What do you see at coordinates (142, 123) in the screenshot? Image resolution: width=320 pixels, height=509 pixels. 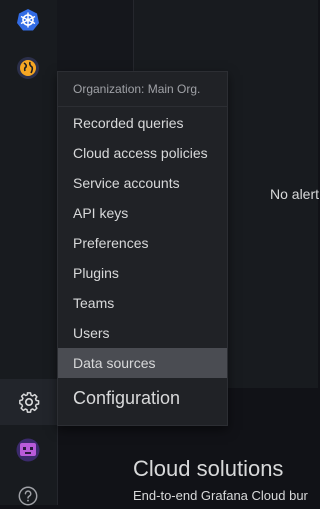 I see `menu-item-recorded-queries: Recorded queries` at bounding box center [142, 123].